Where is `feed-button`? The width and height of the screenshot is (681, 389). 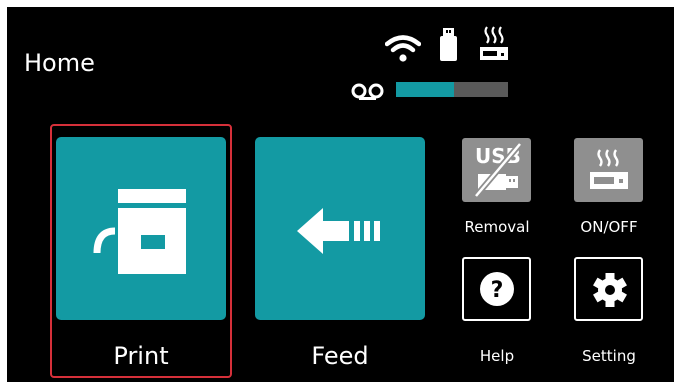
feed-button is located at coordinates (340, 228).